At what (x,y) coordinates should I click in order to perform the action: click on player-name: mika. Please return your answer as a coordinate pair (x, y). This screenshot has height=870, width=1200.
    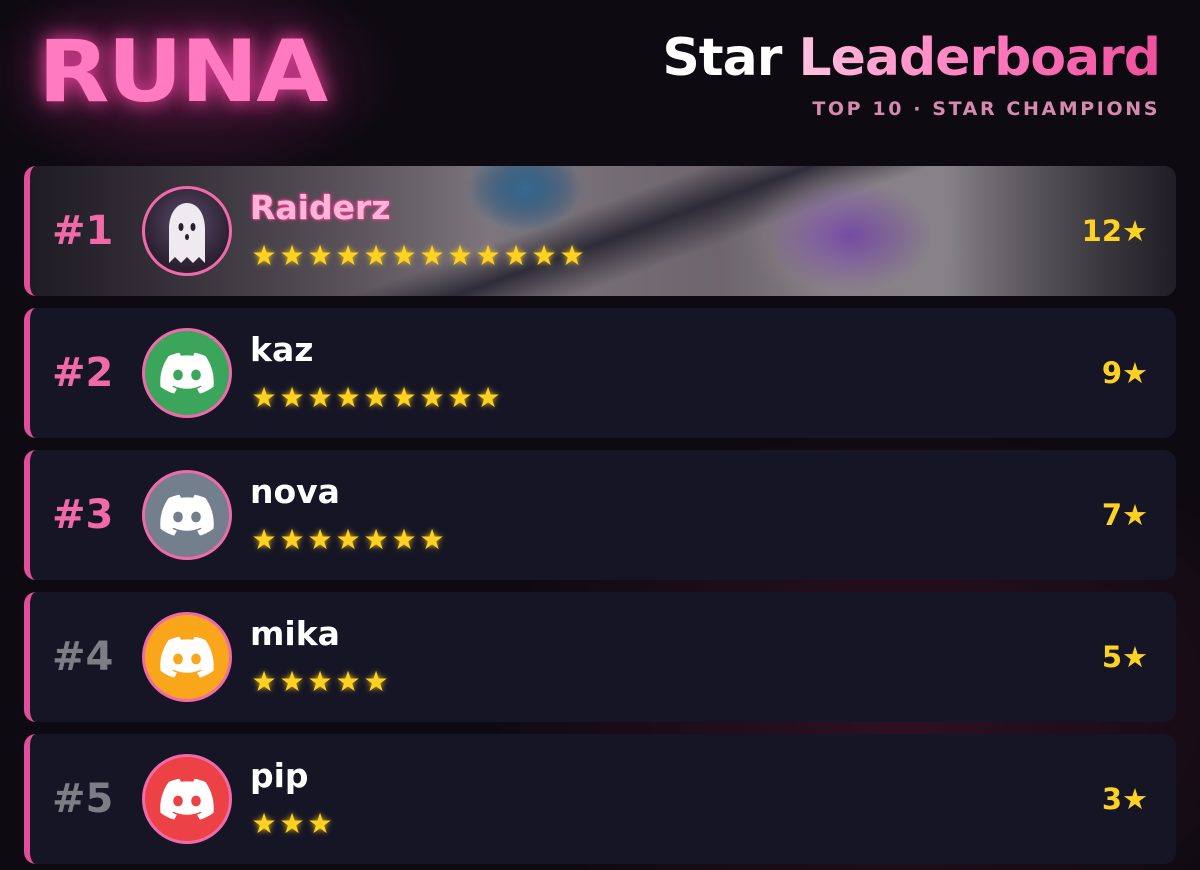
    Looking at the image, I should click on (295, 633).